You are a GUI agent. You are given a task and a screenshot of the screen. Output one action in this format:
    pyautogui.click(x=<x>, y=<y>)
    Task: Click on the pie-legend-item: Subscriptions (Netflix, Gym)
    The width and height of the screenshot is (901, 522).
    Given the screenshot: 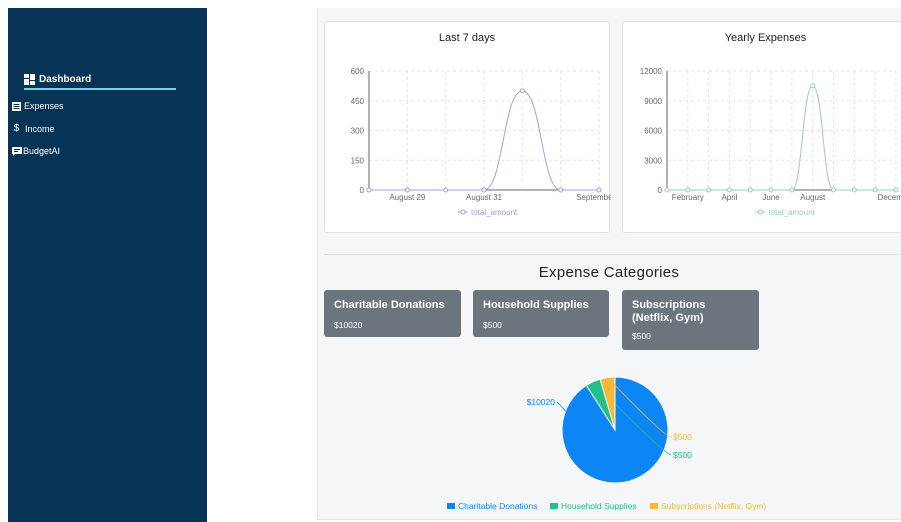 What is the action you would take?
    pyautogui.click(x=708, y=506)
    